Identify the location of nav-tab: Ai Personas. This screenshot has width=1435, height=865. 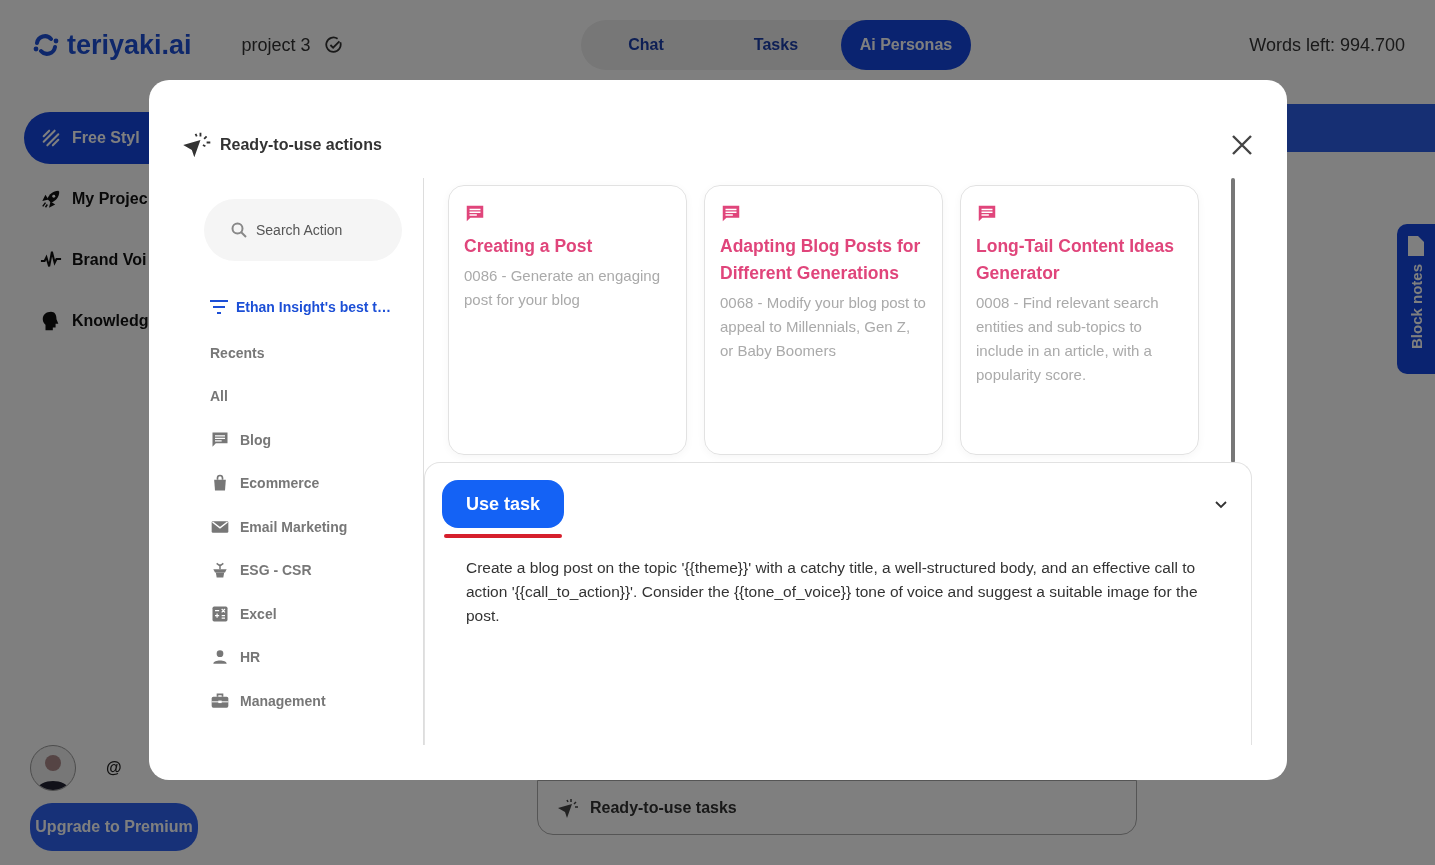
(905, 45).